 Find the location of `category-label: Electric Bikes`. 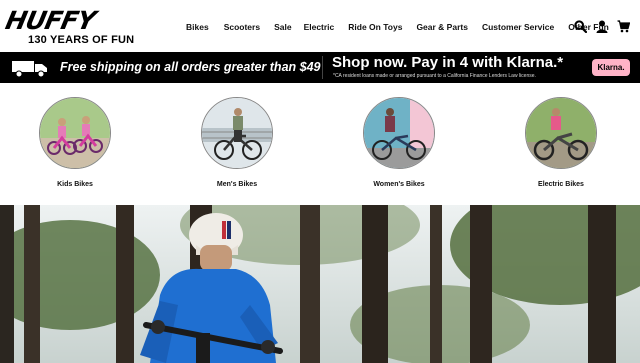

category-label: Electric Bikes is located at coordinates (561, 184).